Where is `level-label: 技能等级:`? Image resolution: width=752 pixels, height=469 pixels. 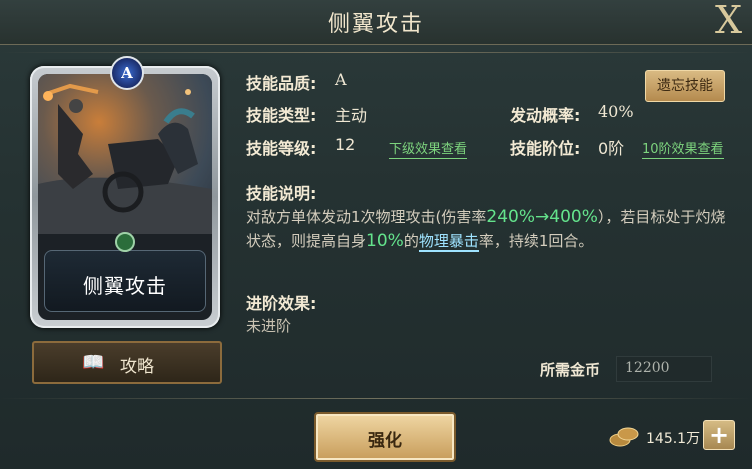
level-label: 技能等级: is located at coordinates (281, 148).